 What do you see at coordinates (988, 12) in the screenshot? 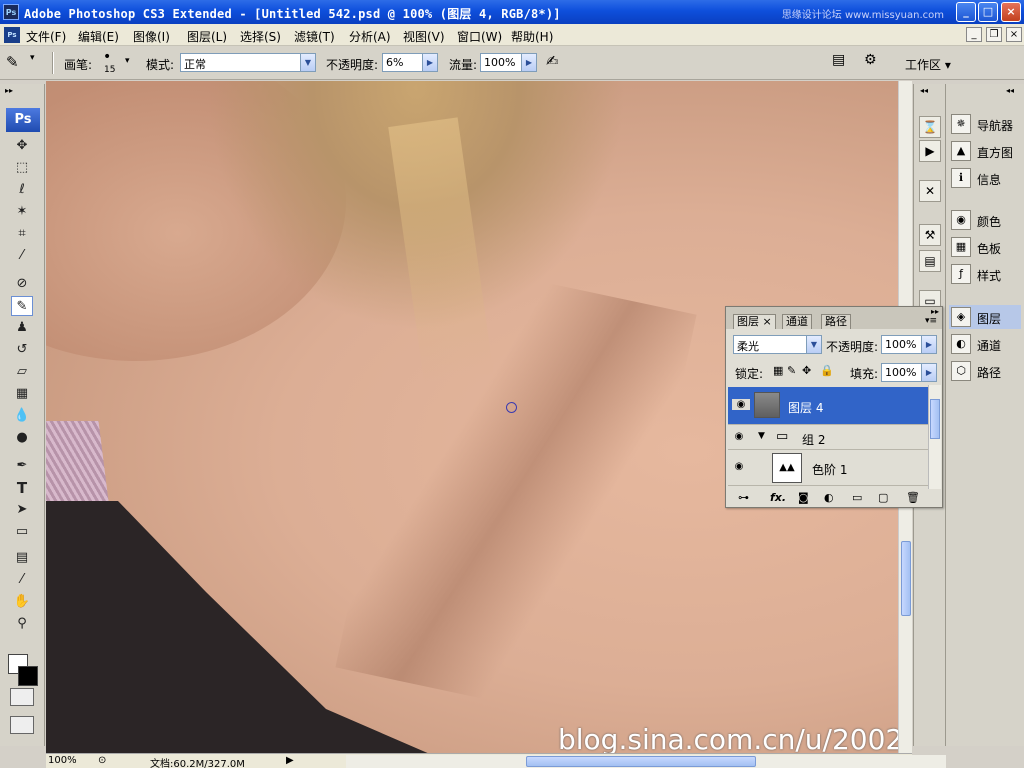
I see `maximize-button: □` at bounding box center [988, 12].